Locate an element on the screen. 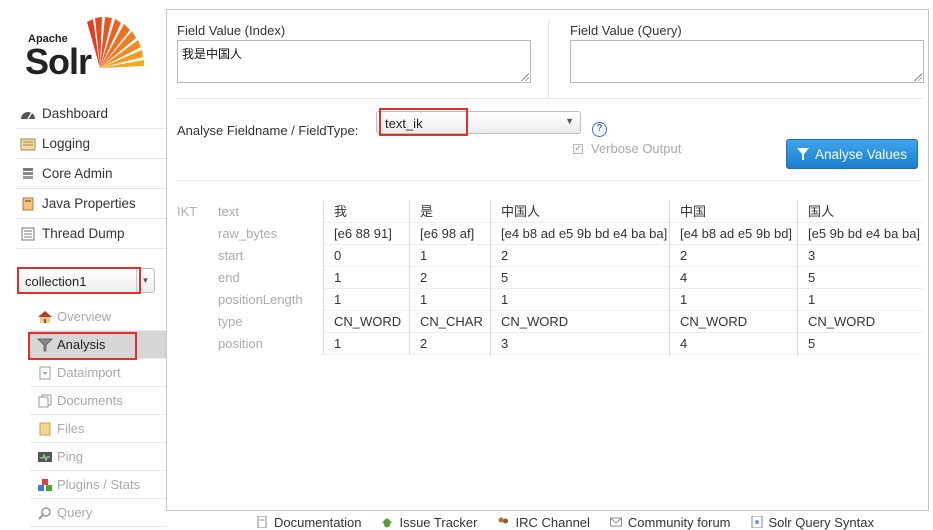  footer-link-label: IRC Channel is located at coordinates (552, 522).